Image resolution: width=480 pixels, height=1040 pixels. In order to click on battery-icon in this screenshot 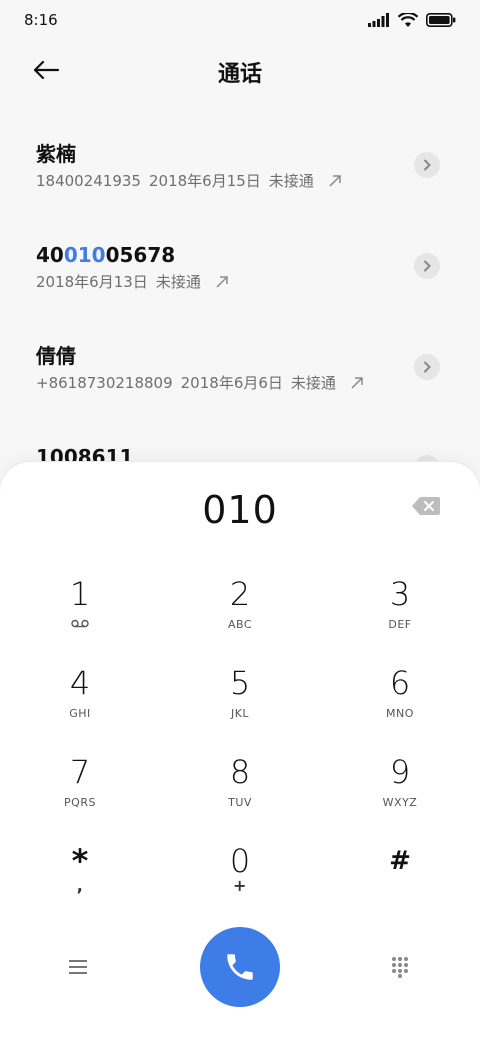, I will do `click(441, 20)`.